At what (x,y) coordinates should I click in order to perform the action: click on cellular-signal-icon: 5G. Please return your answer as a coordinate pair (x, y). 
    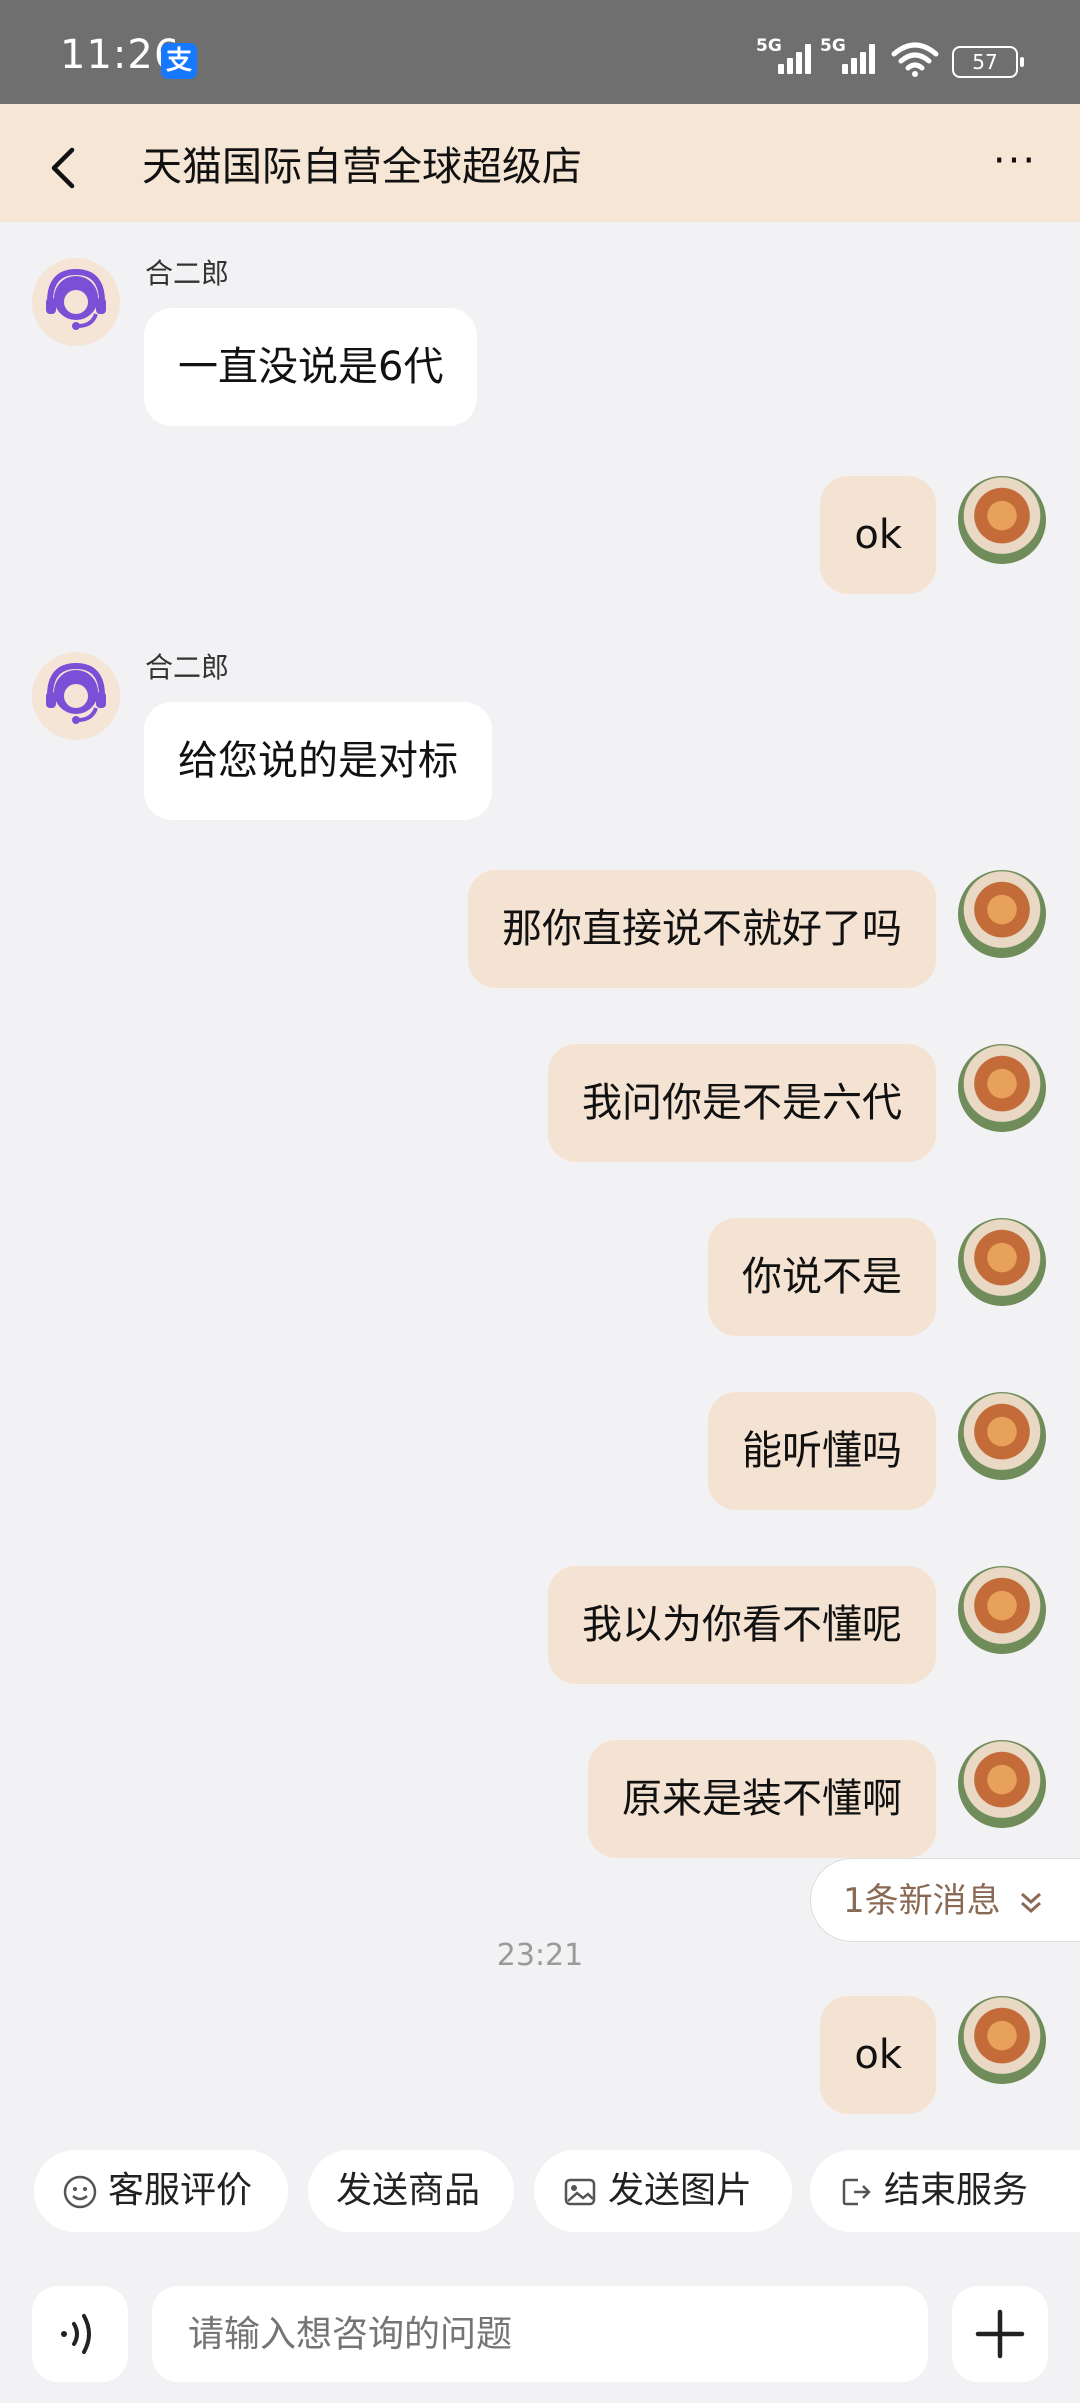
    Looking at the image, I should click on (786, 55).